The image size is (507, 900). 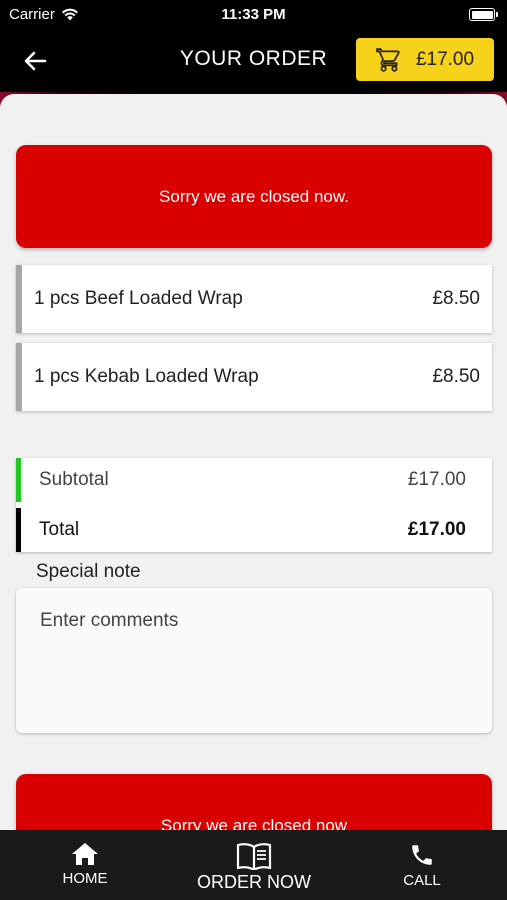 What do you see at coordinates (146, 376) in the screenshot?
I see `order-item-name: 1 pcs Kebab Loaded Wrap` at bounding box center [146, 376].